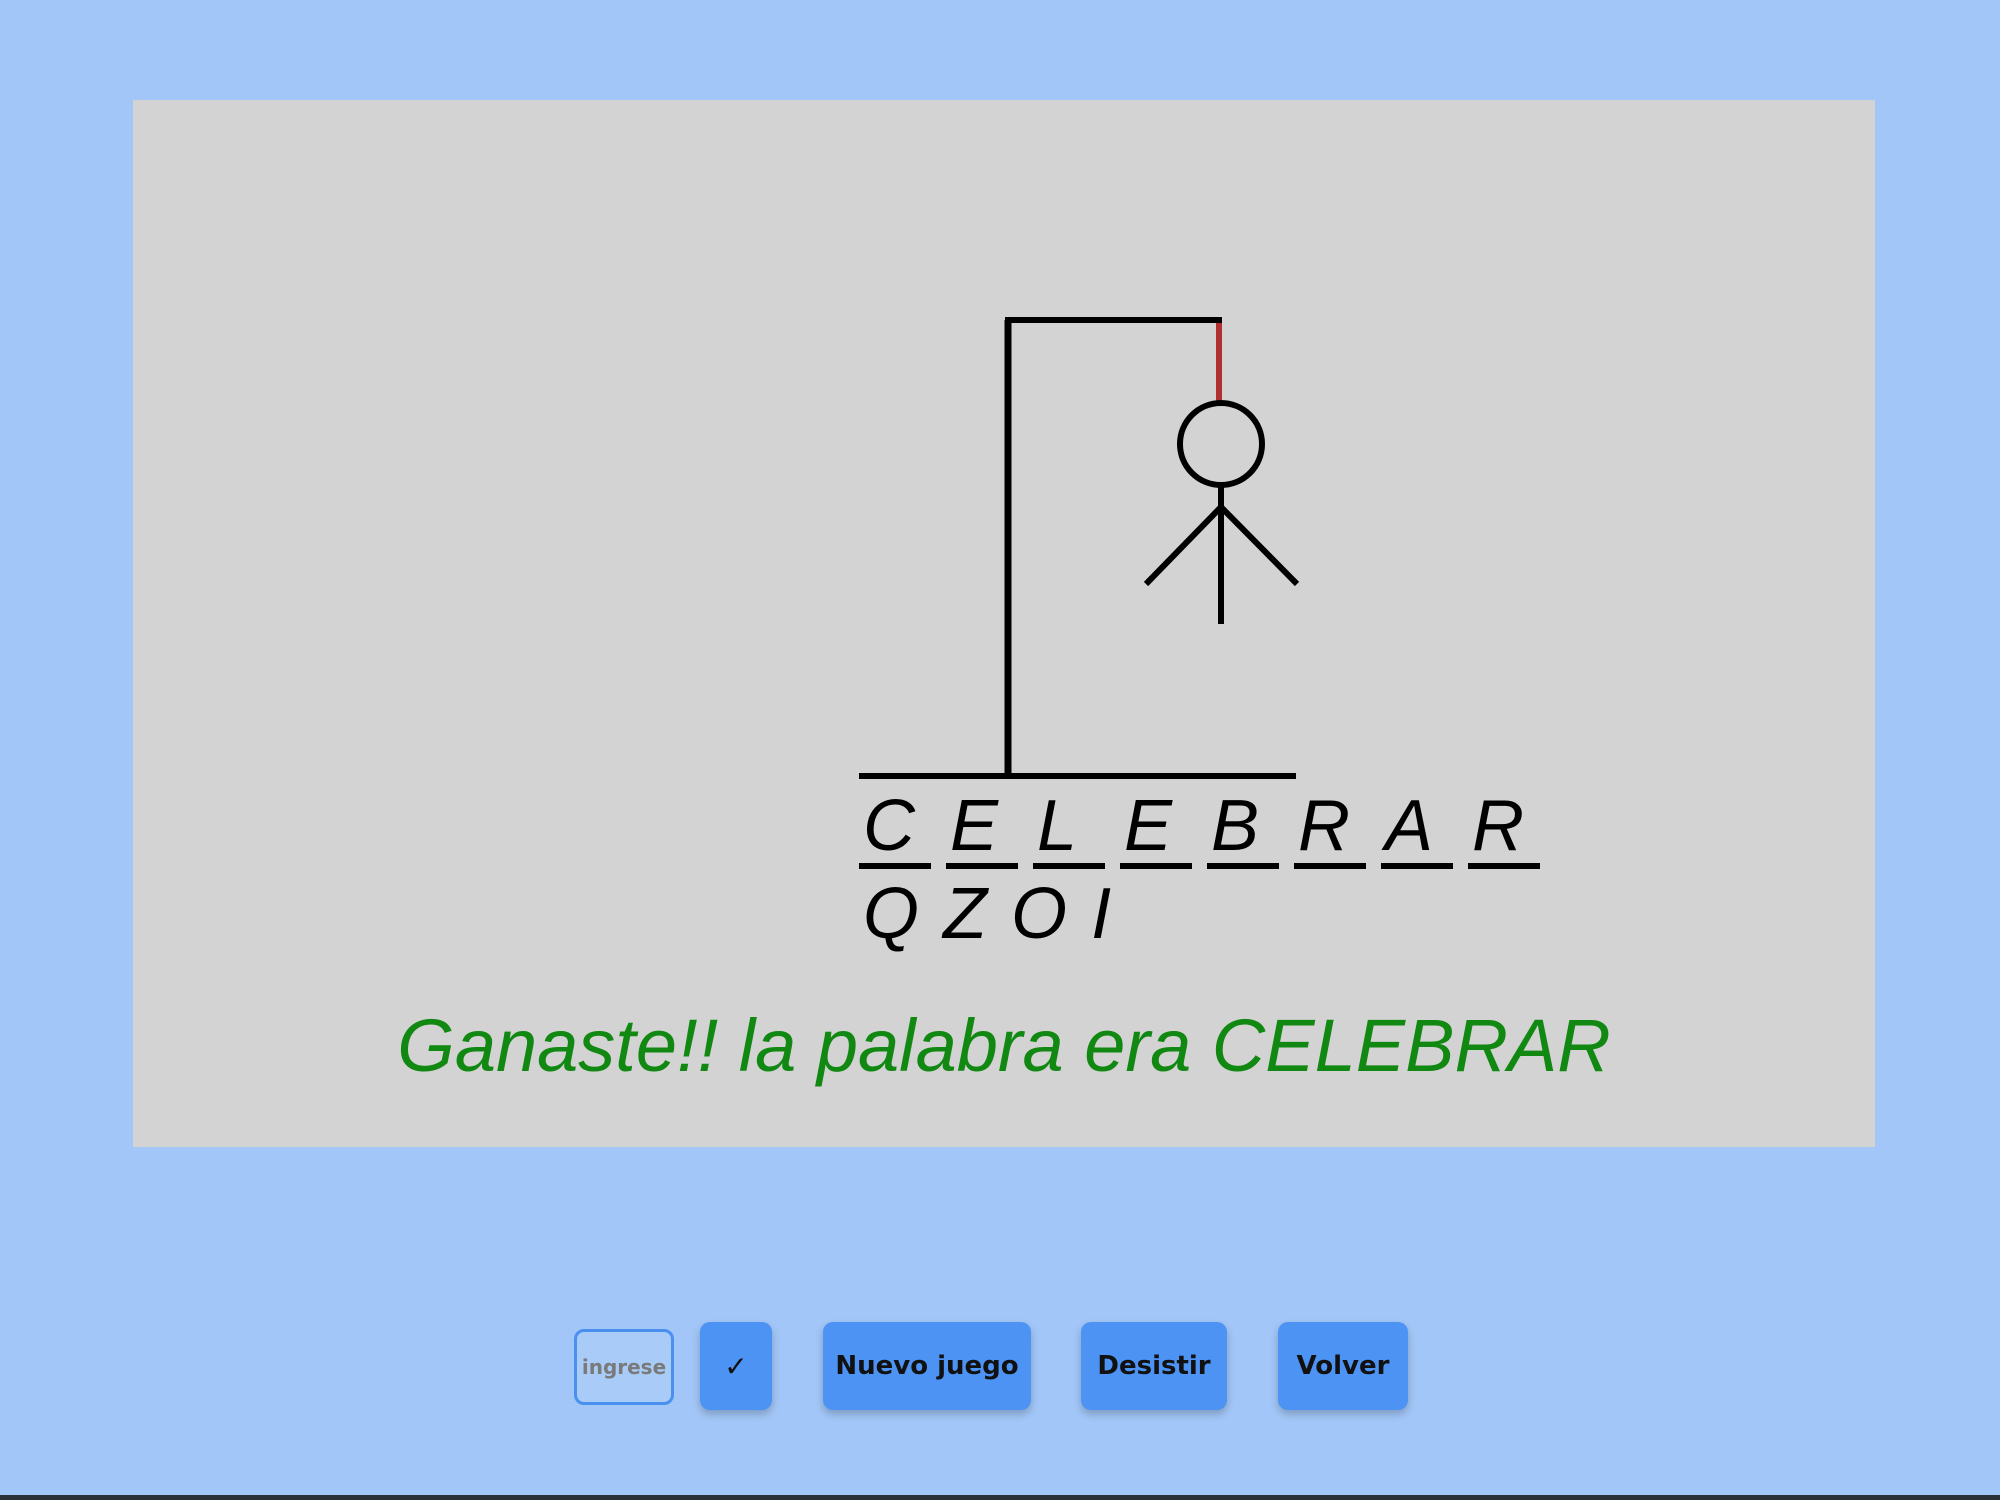 This screenshot has width=2000, height=1500. What do you see at coordinates (891, 914) in the screenshot?
I see `wrong-letter: Q` at bounding box center [891, 914].